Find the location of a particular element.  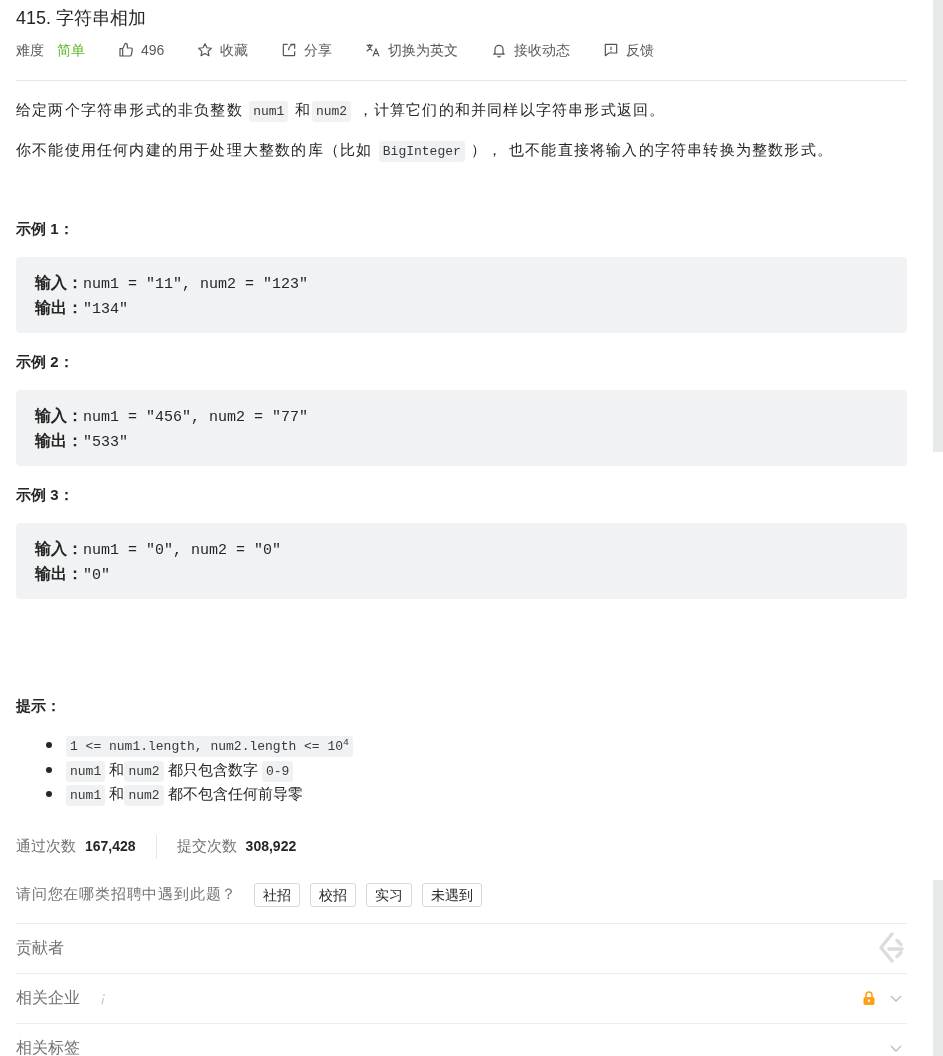

hint-item: num1 和 num2 都不包含任何前导零 is located at coordinates (184, 794).